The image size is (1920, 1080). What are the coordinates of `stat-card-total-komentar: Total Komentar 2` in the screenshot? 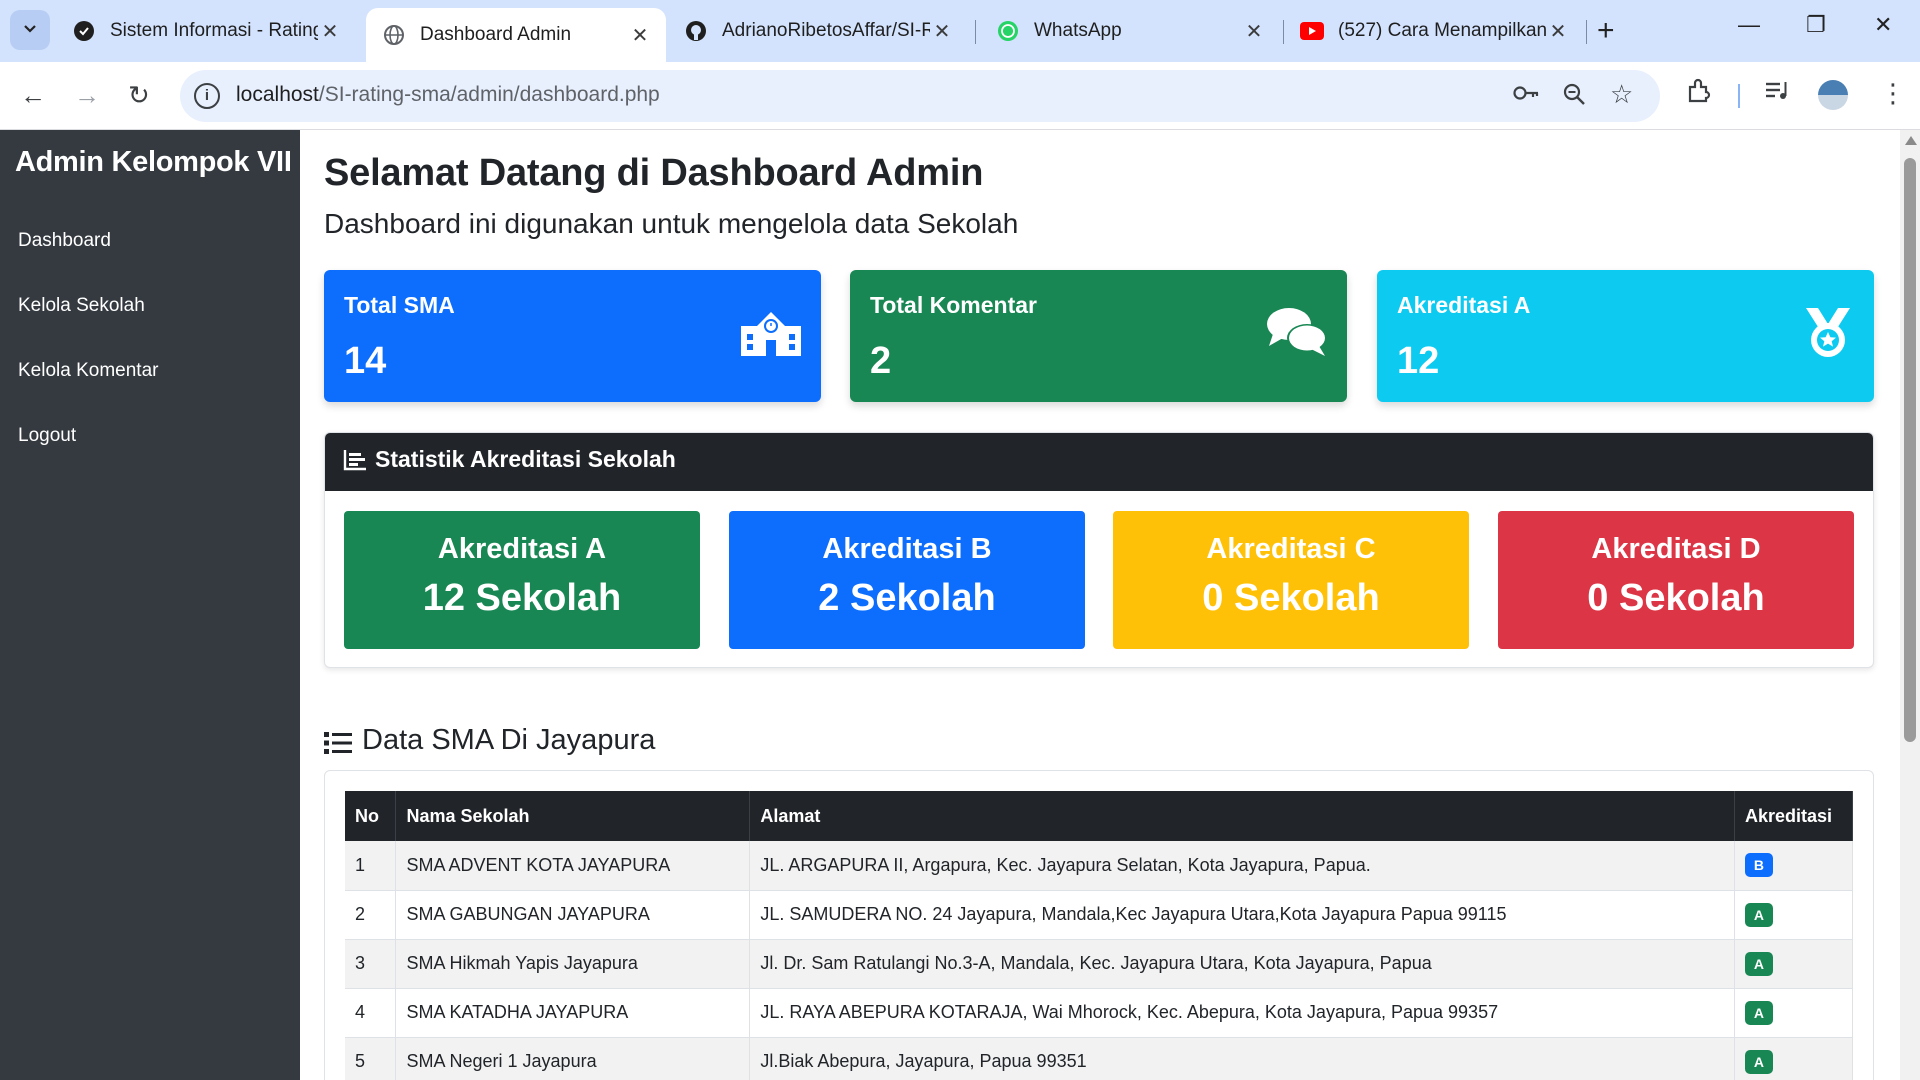 It's located at (1098, 336).